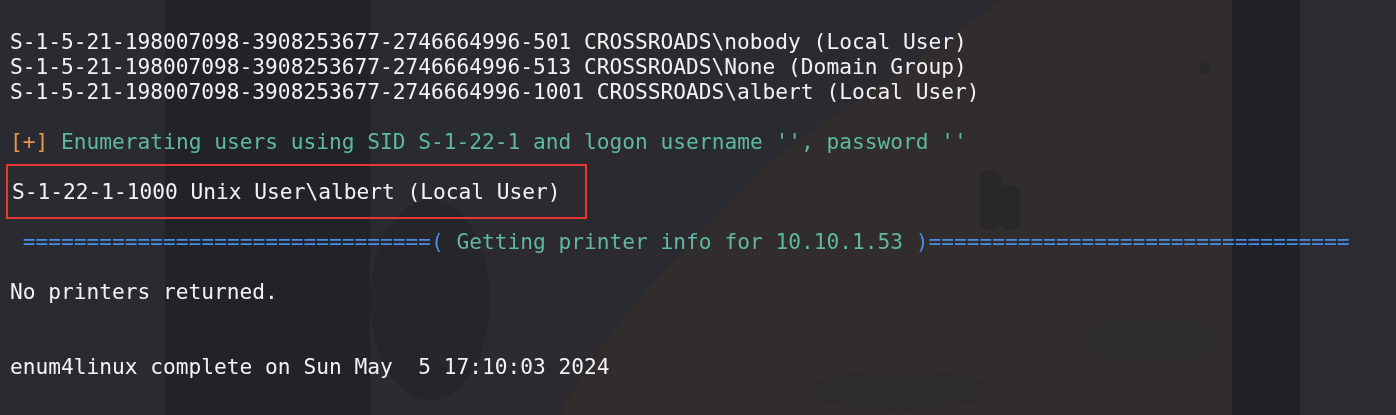  What do you see at coordinates (1132, 241) in the screenshot?
I see `banner-rule: )=================================` at bounding box center [1132, 241].